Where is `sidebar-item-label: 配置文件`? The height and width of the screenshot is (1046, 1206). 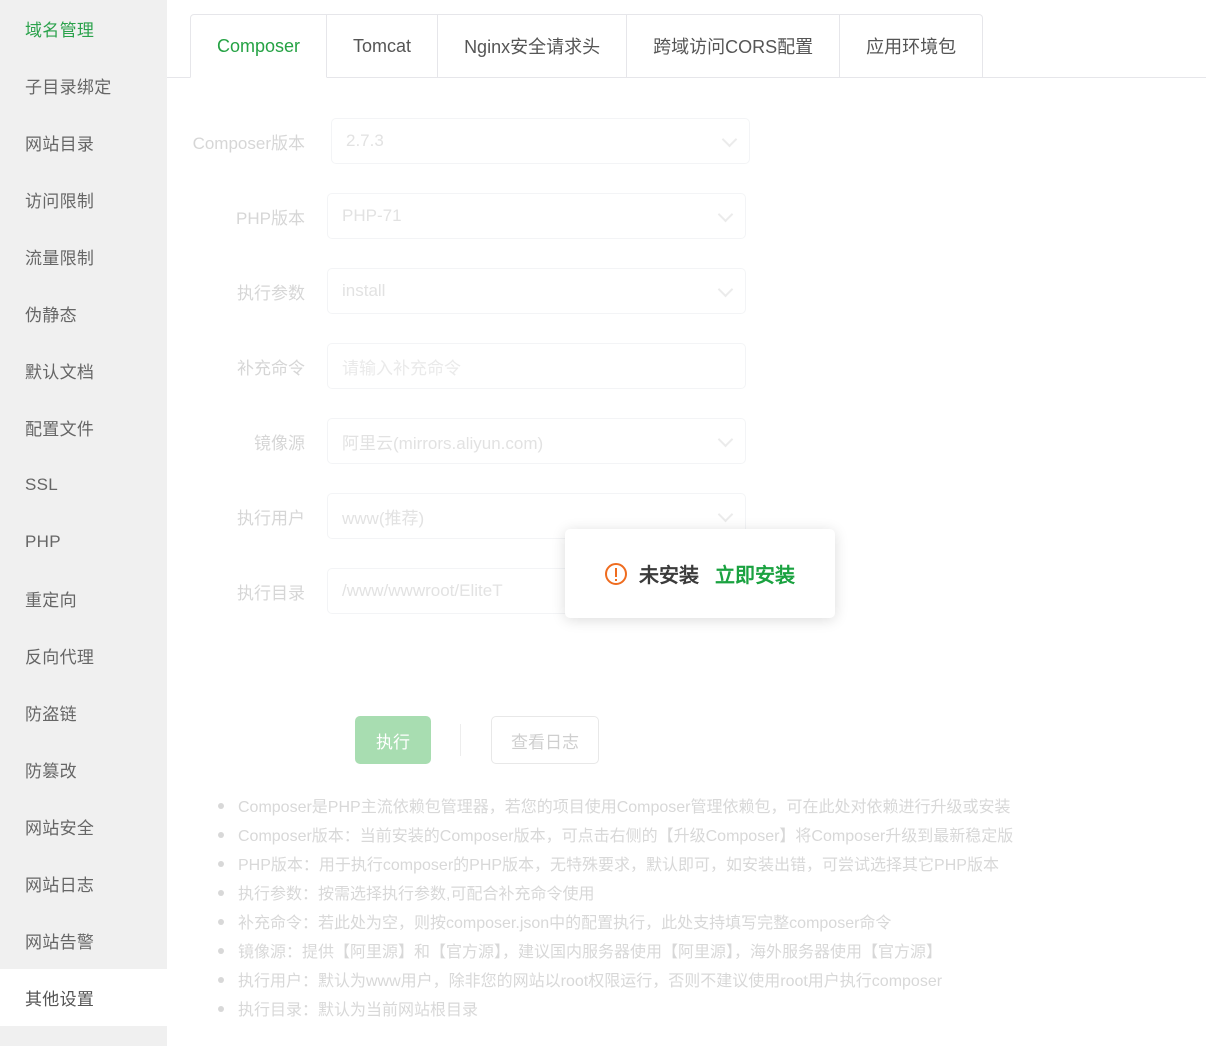 sidebar-item-label: 配置文件 is located at coordinates (60, 429).